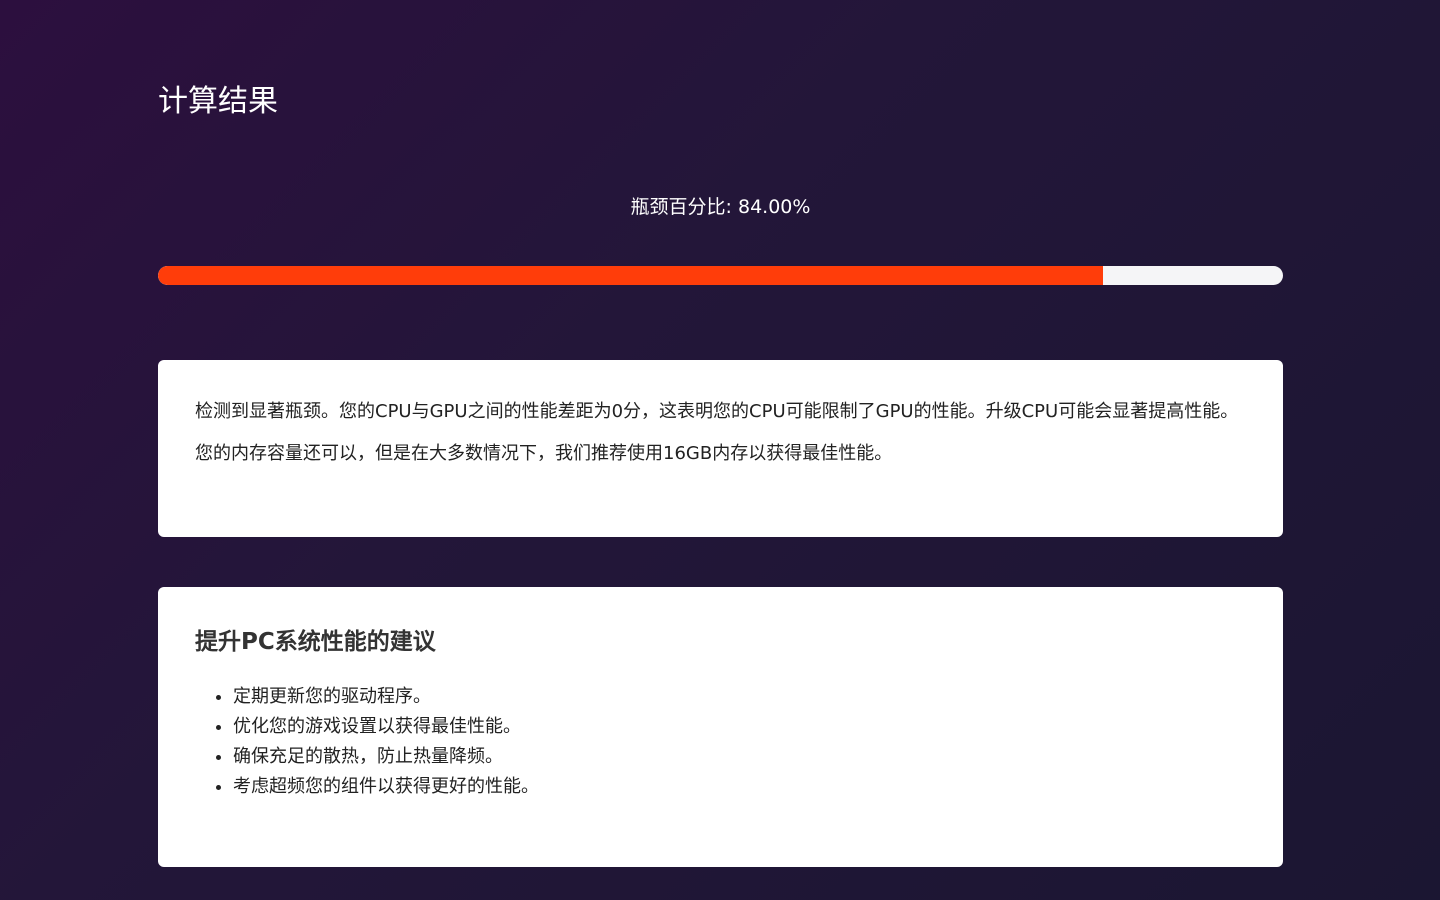  Describe the element at coordinates (739, 697) in the screenshot. I see `list-item: 定期更新您的驱动程序。` at that location.